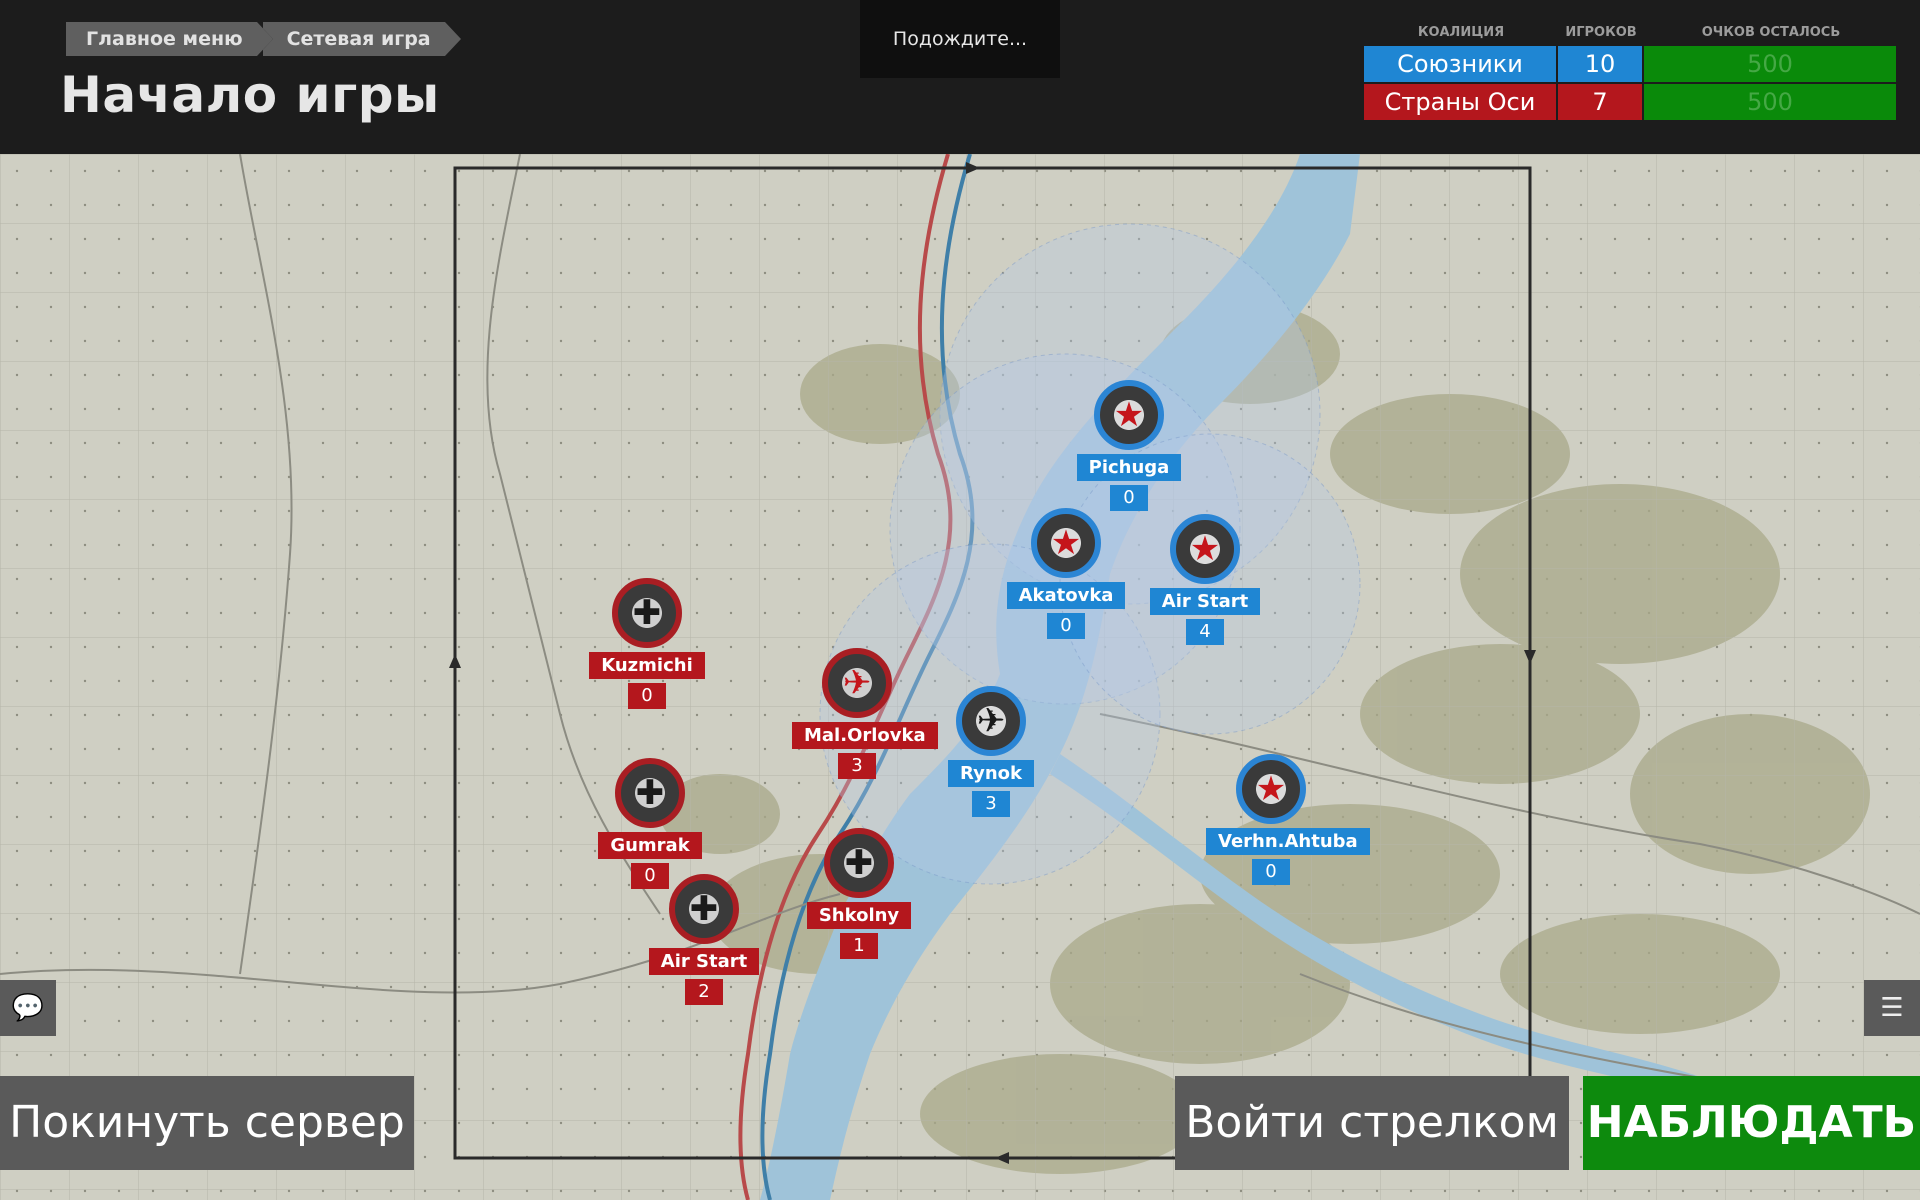 Image resolution: width=1920 pixels, height=1200 pixels. I want to click on page-title: Начало игры, so click(250, 95).